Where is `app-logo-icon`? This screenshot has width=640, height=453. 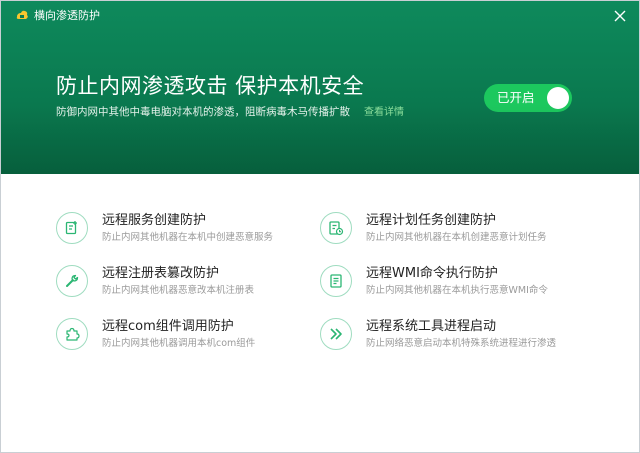 app-logo-icon is located at coordinates (22, 14).